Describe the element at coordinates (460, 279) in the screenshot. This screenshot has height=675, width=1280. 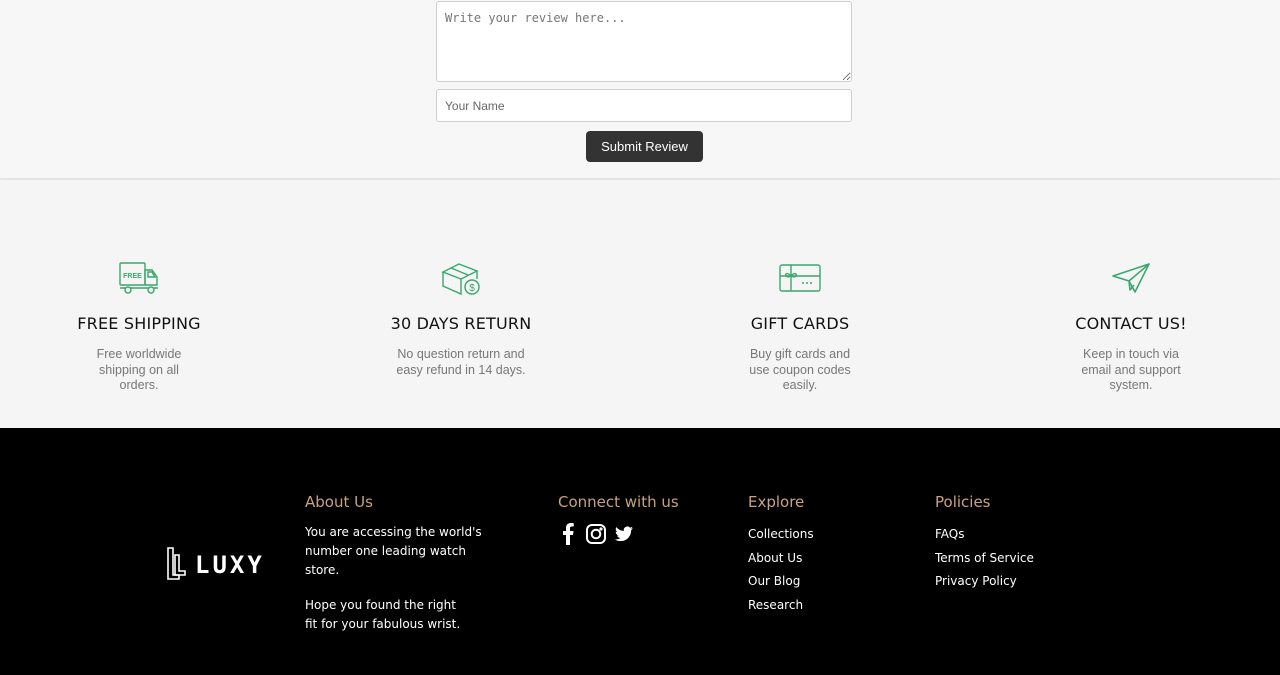
I see `box-return-icon: $` at that location.